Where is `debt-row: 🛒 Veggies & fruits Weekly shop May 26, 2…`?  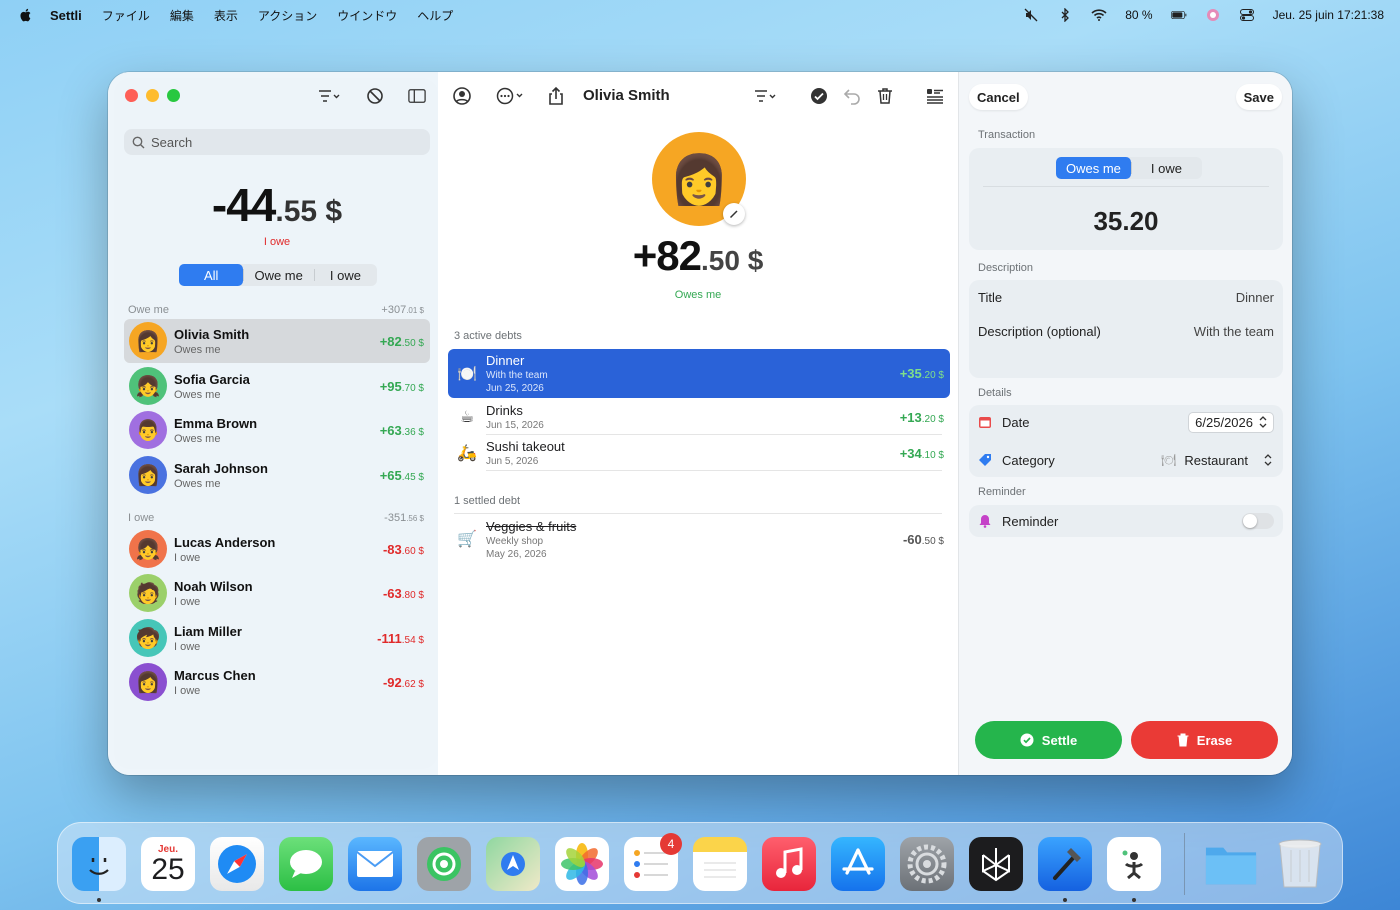
debt-row: 🛒 Veggies & fruits Weekly shop May 26, 2… is located at coordinates (699, 539).